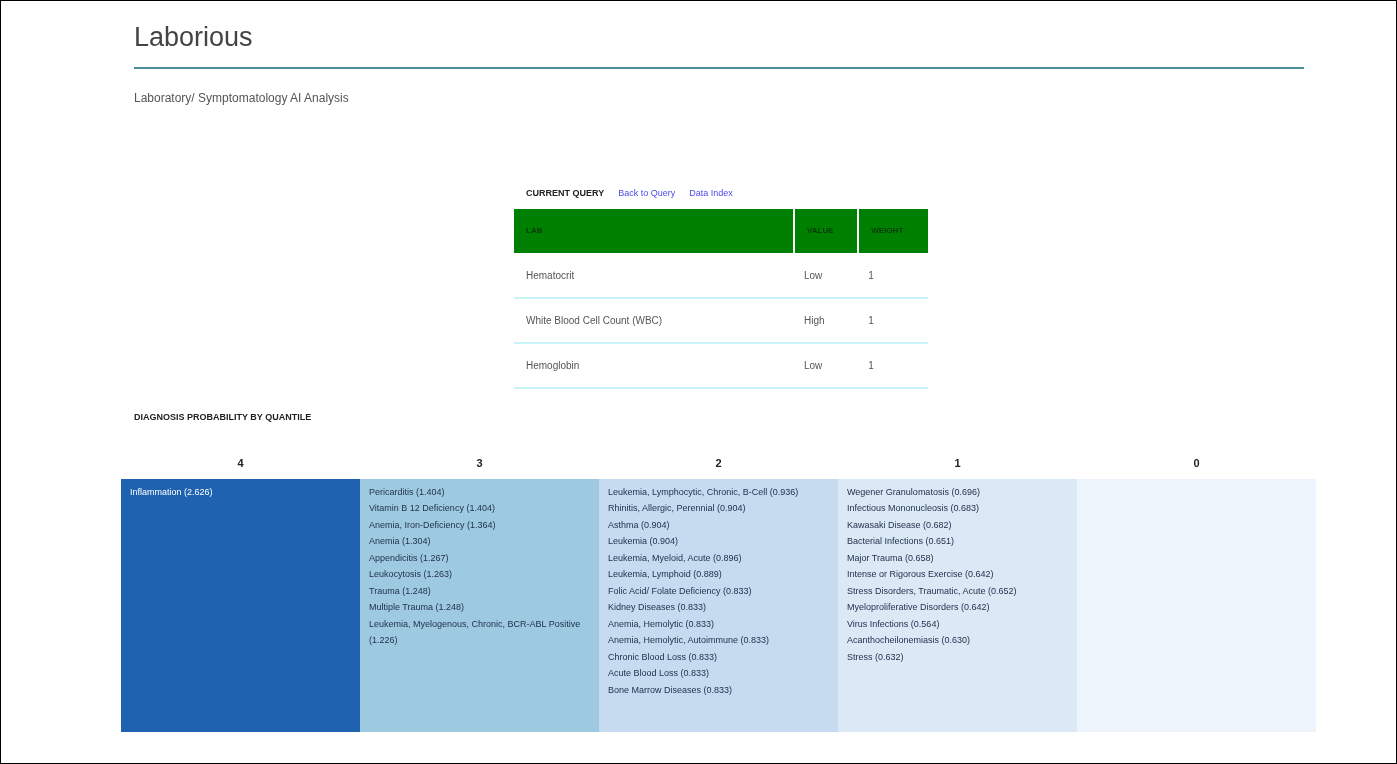  Describe the element at coordinates (890, 558) in the screenshot. I see `diagnosis-item: Major Trauma (0.658)` at that location.